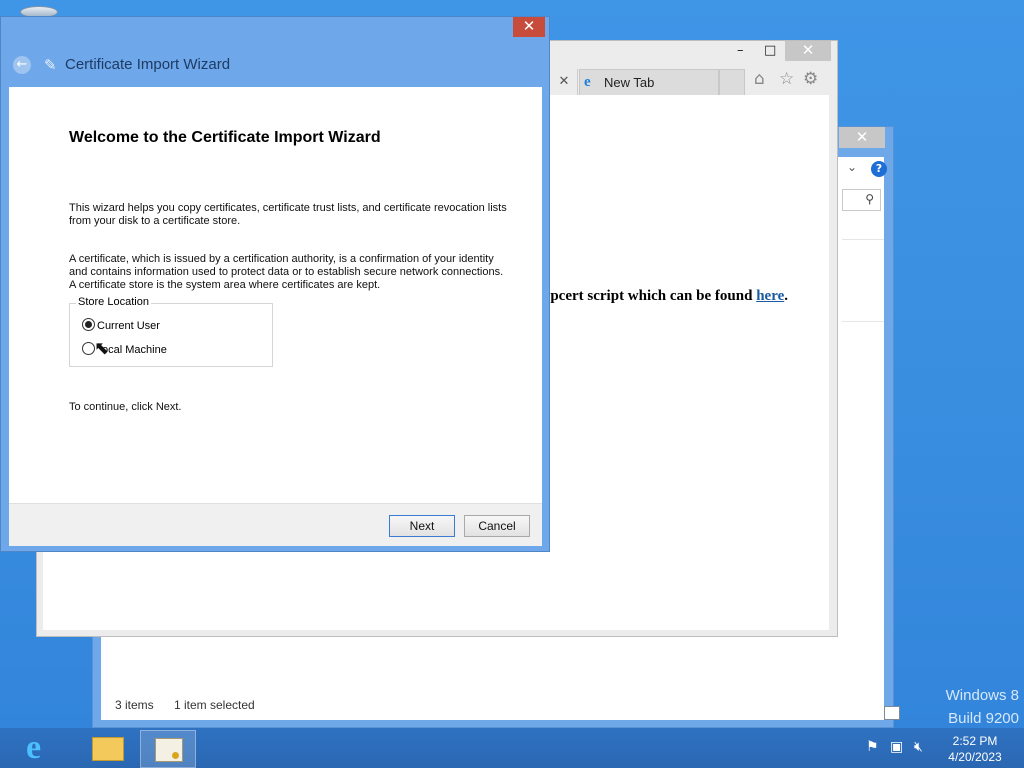 This screenshot has height=768, width=1024. I want to click on certificate-icon: ✎, so click(50, 65).